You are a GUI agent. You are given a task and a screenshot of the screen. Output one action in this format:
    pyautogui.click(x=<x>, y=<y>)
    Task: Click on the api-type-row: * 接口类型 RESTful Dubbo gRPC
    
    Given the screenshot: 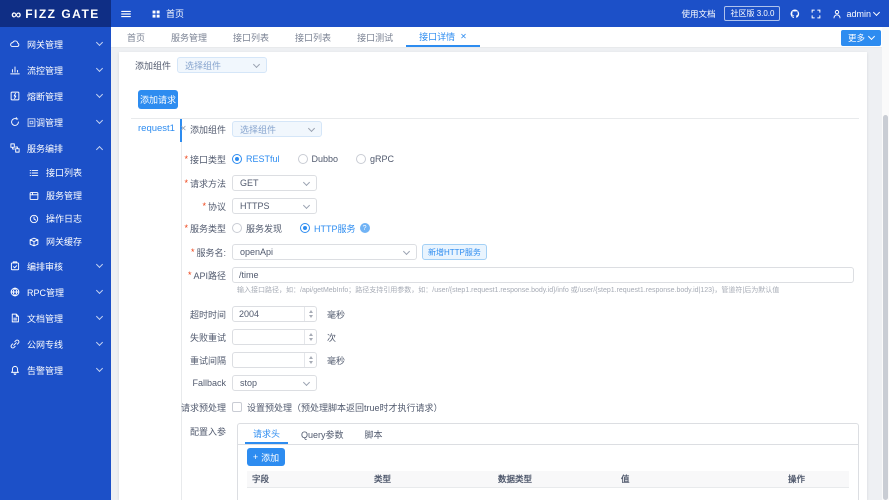 What is the action you would take?
    pyautogui.click(x=256, y=159)
    